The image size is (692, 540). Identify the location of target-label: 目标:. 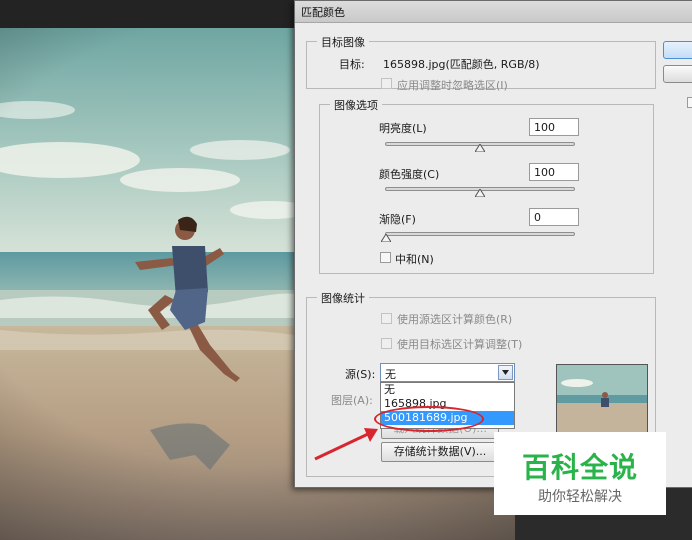
(352, 64).